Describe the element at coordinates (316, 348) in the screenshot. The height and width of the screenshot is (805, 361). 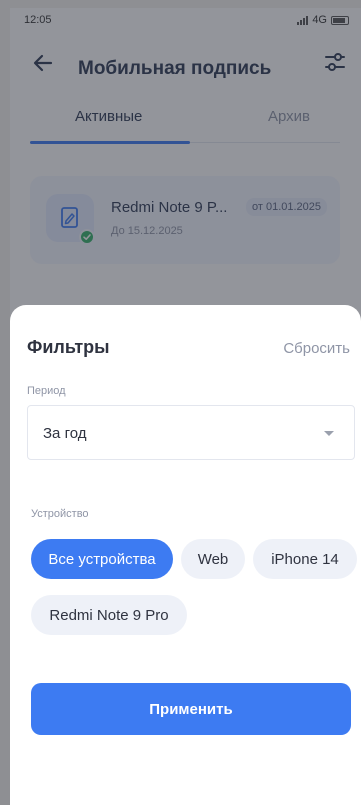
I see `reset-button: Сбросить` at that location.